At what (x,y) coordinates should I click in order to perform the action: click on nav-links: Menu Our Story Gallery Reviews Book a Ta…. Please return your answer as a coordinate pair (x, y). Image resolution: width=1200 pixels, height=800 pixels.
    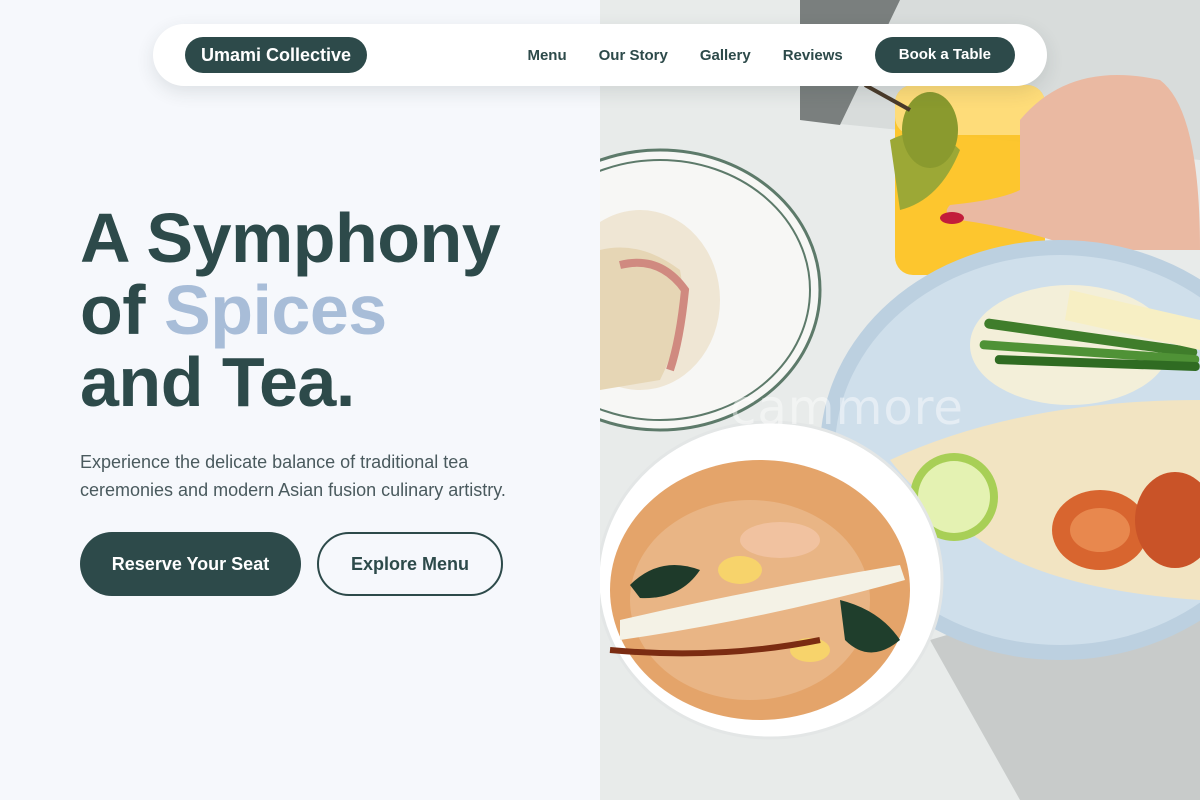
    Looking at the image, I should click on (755, 55).